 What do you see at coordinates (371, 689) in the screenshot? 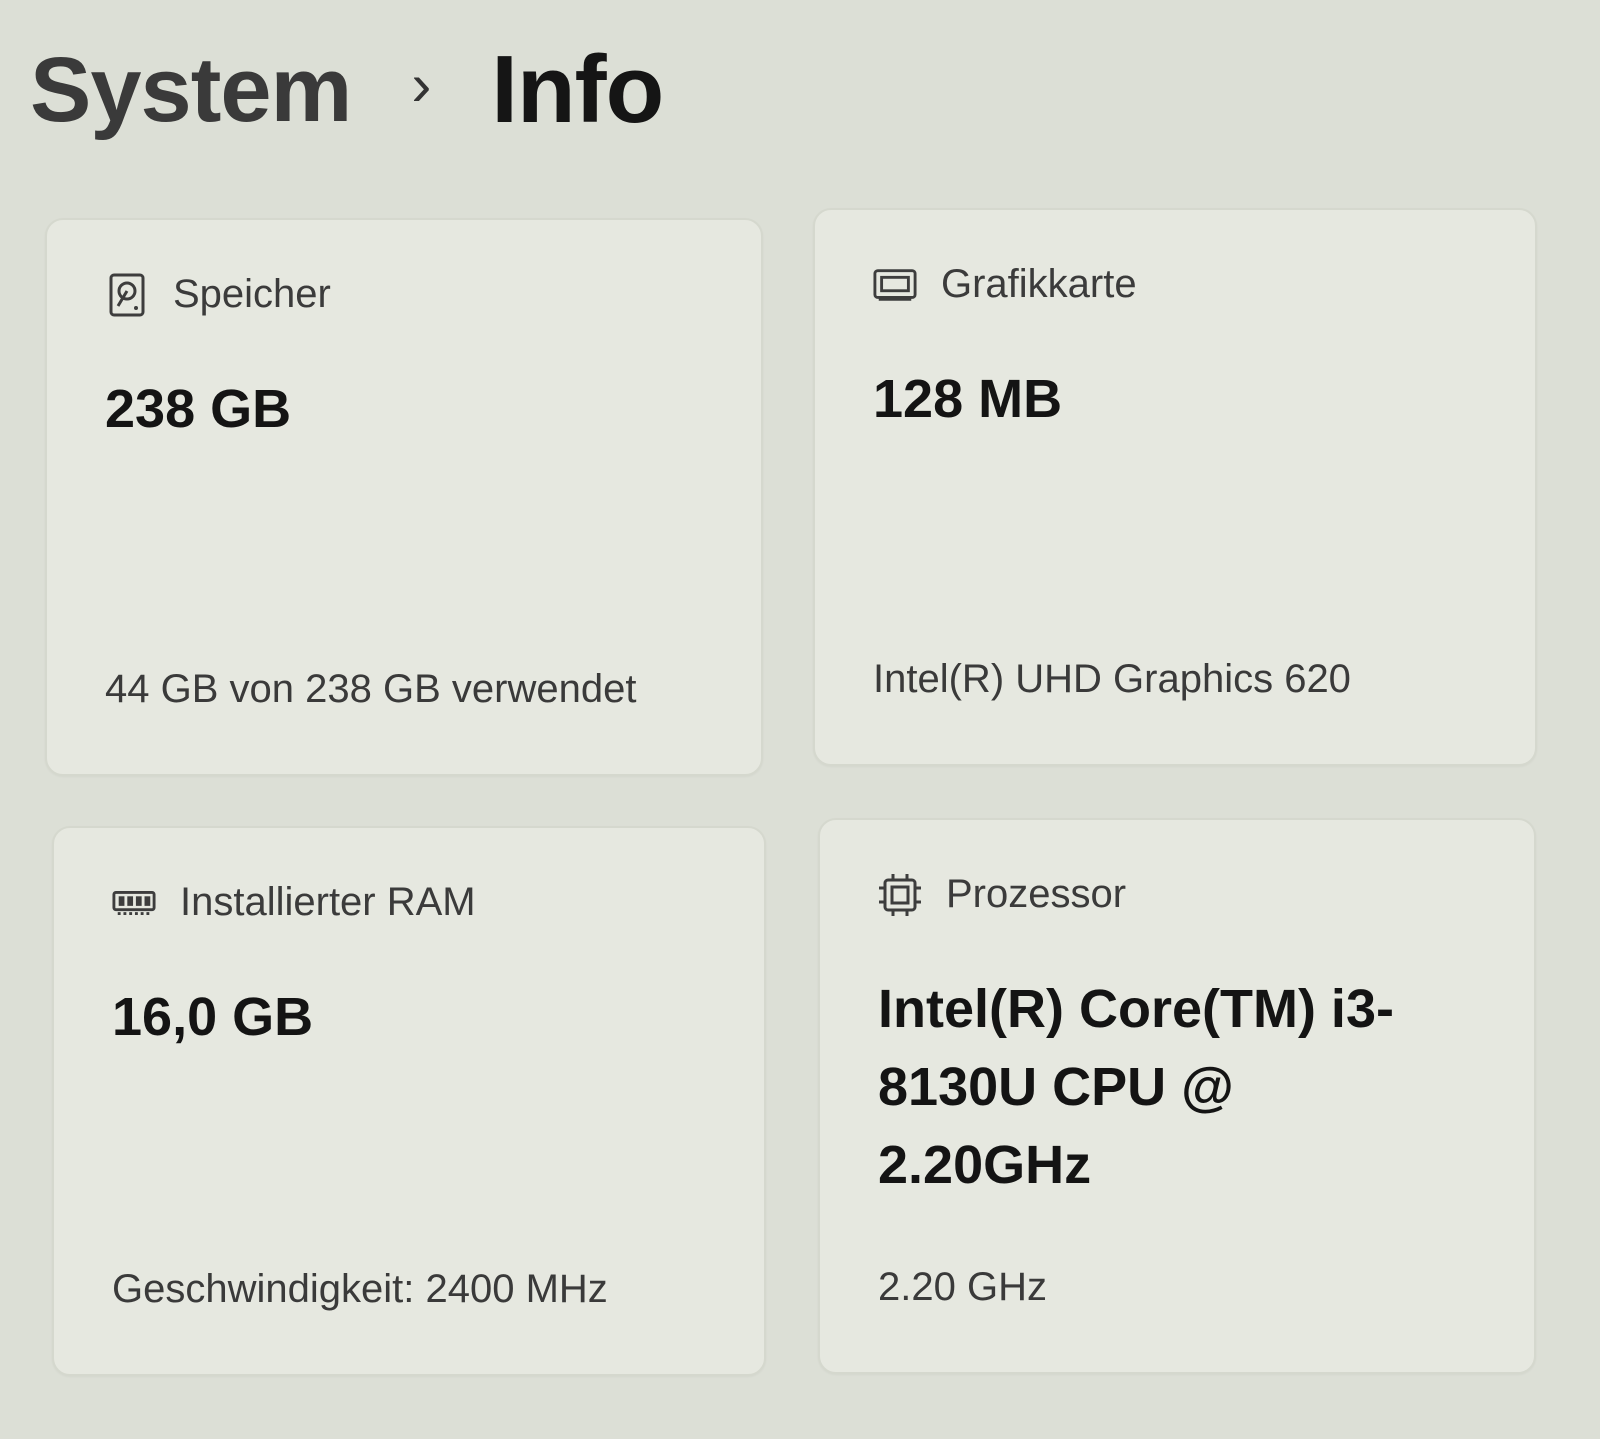
I see `storage-detail: 44 GB von 238 GB verwendet` at bounding box center [371, 689].